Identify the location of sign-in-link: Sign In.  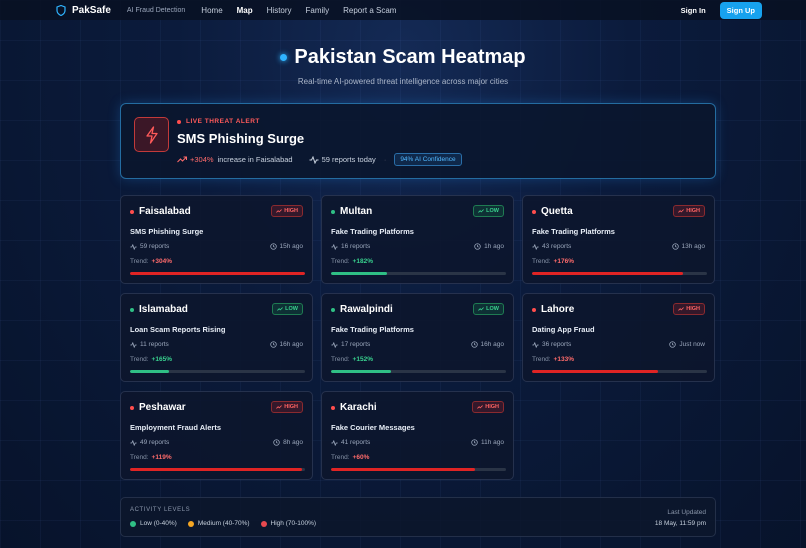
(693, 10).